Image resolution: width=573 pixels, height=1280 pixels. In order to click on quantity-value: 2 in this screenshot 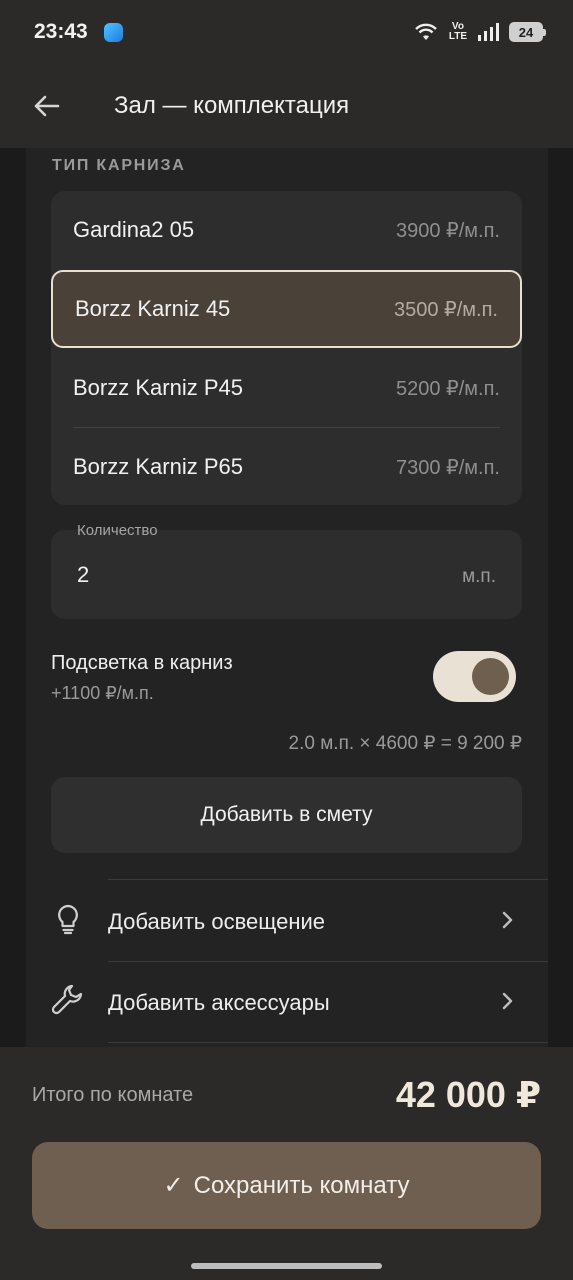, I will do `click(83, 575)`.